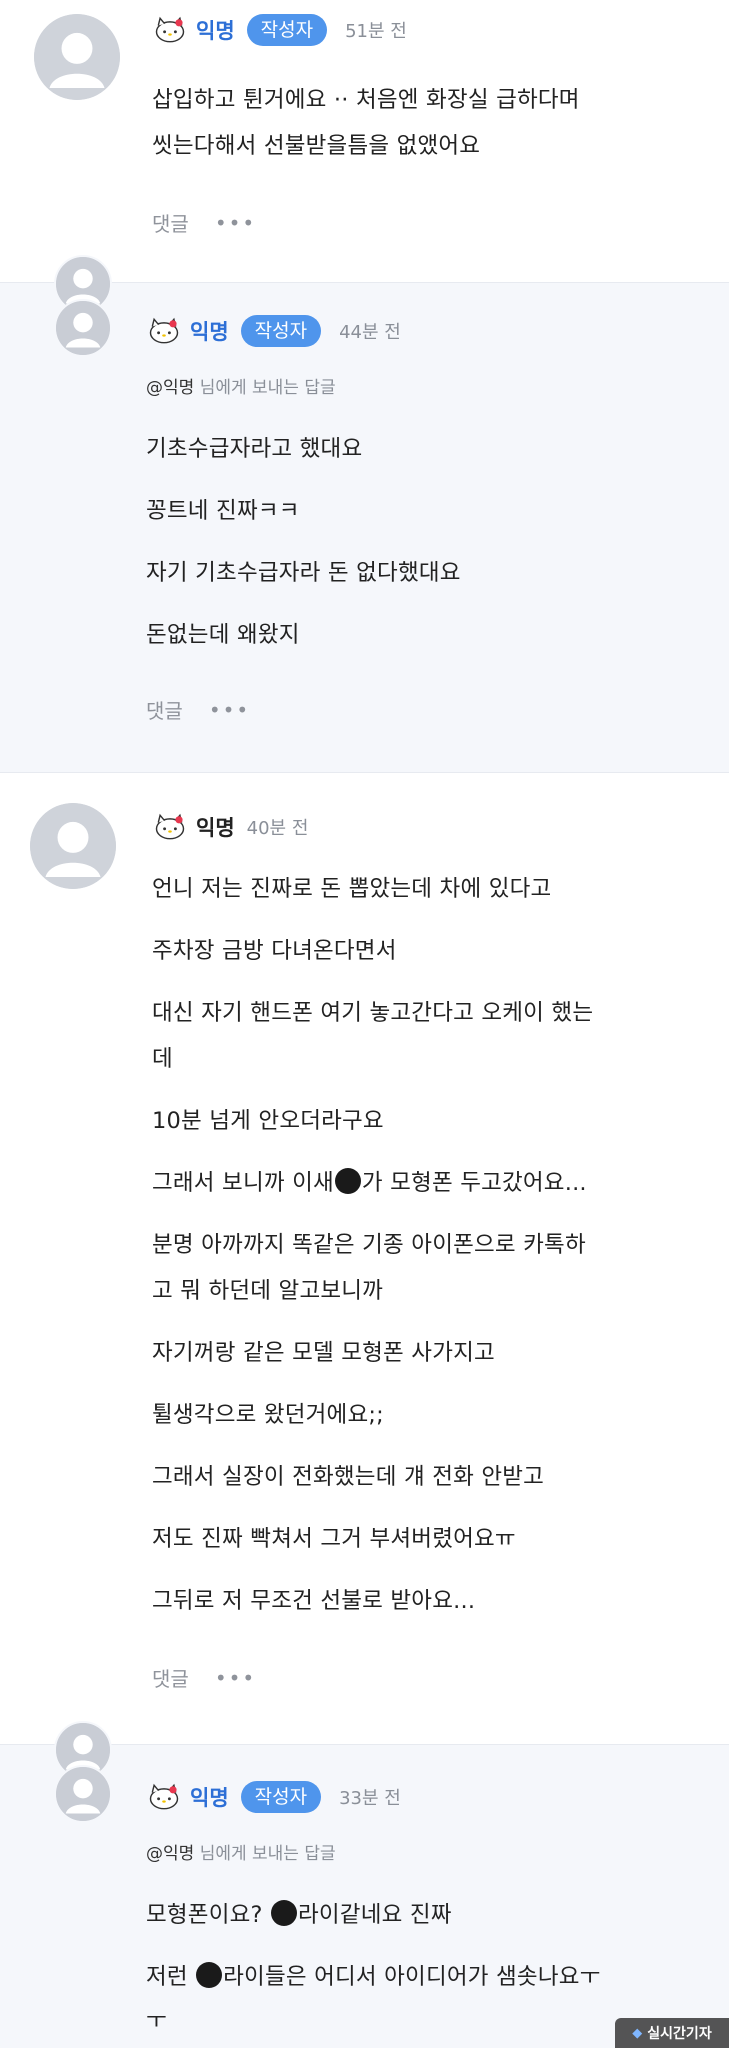  I want to click on timestamp: 40분 전, so click(277, 828).